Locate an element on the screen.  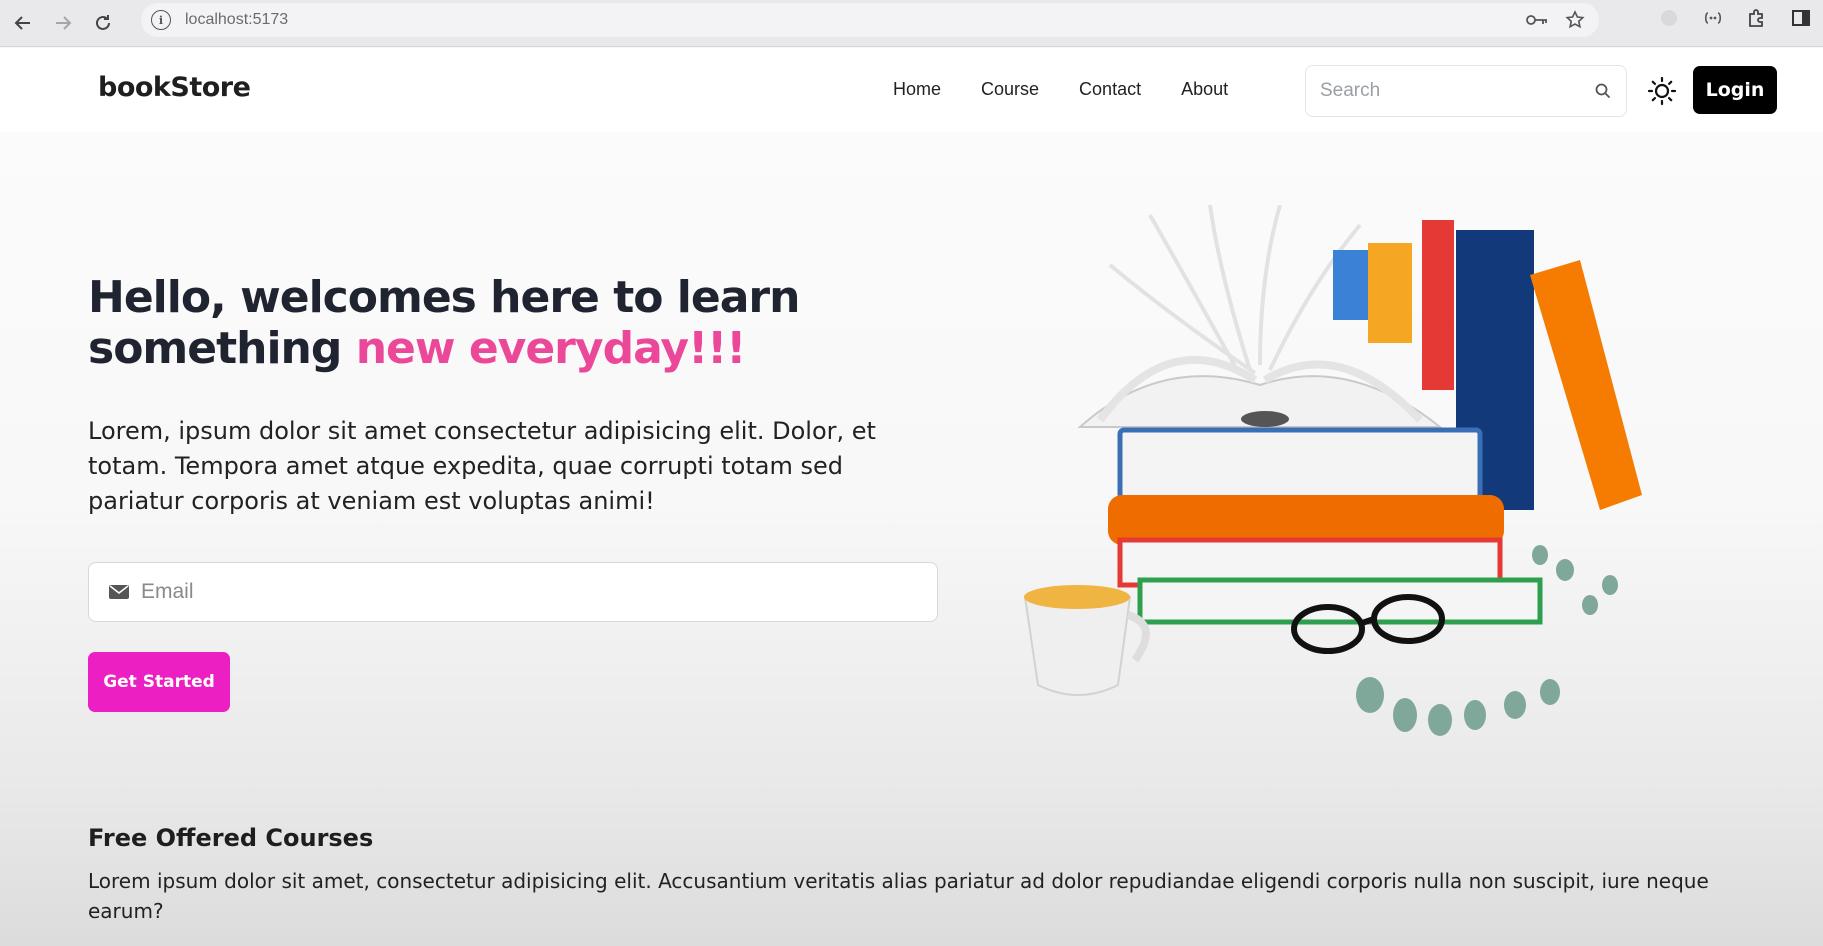
extension-icon is located at coordinates (1713, 18).